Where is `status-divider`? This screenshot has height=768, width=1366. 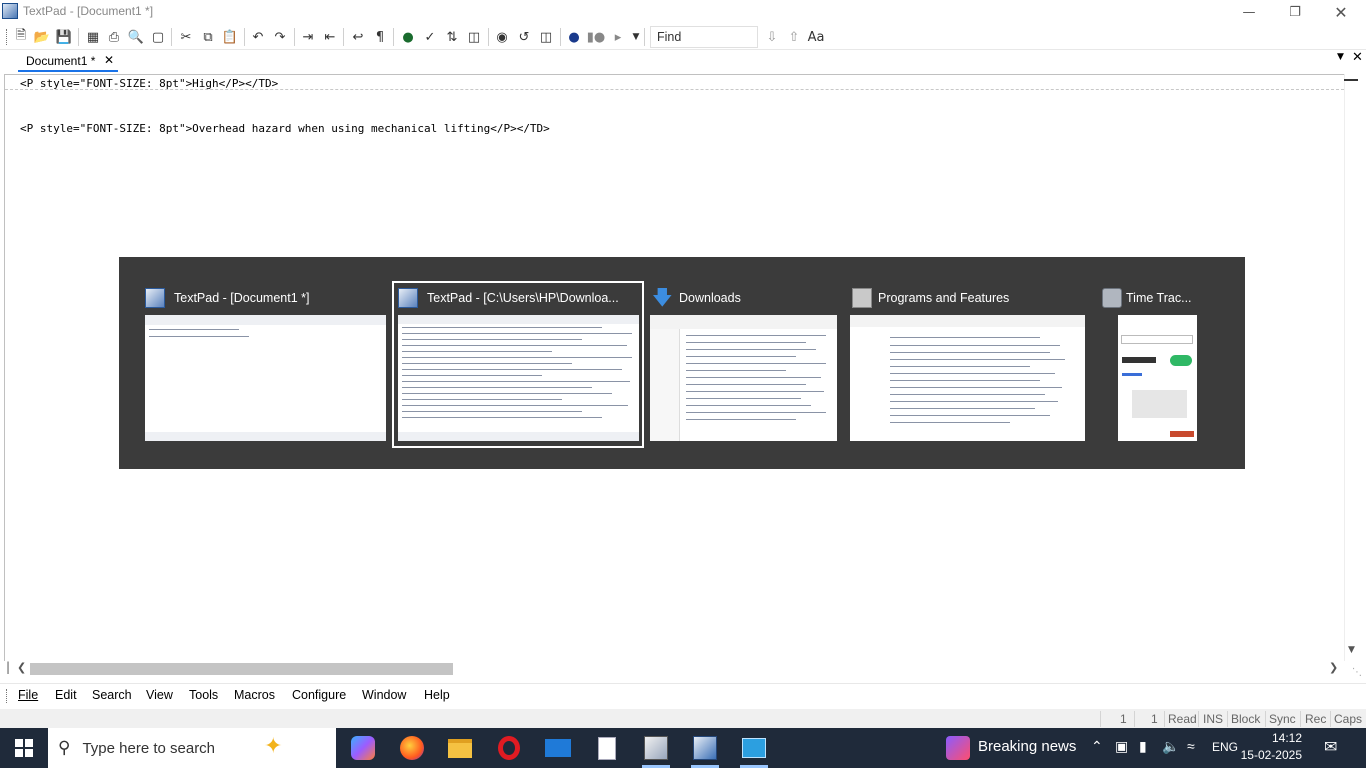
status-divider is located at coordinates (1265, 719).